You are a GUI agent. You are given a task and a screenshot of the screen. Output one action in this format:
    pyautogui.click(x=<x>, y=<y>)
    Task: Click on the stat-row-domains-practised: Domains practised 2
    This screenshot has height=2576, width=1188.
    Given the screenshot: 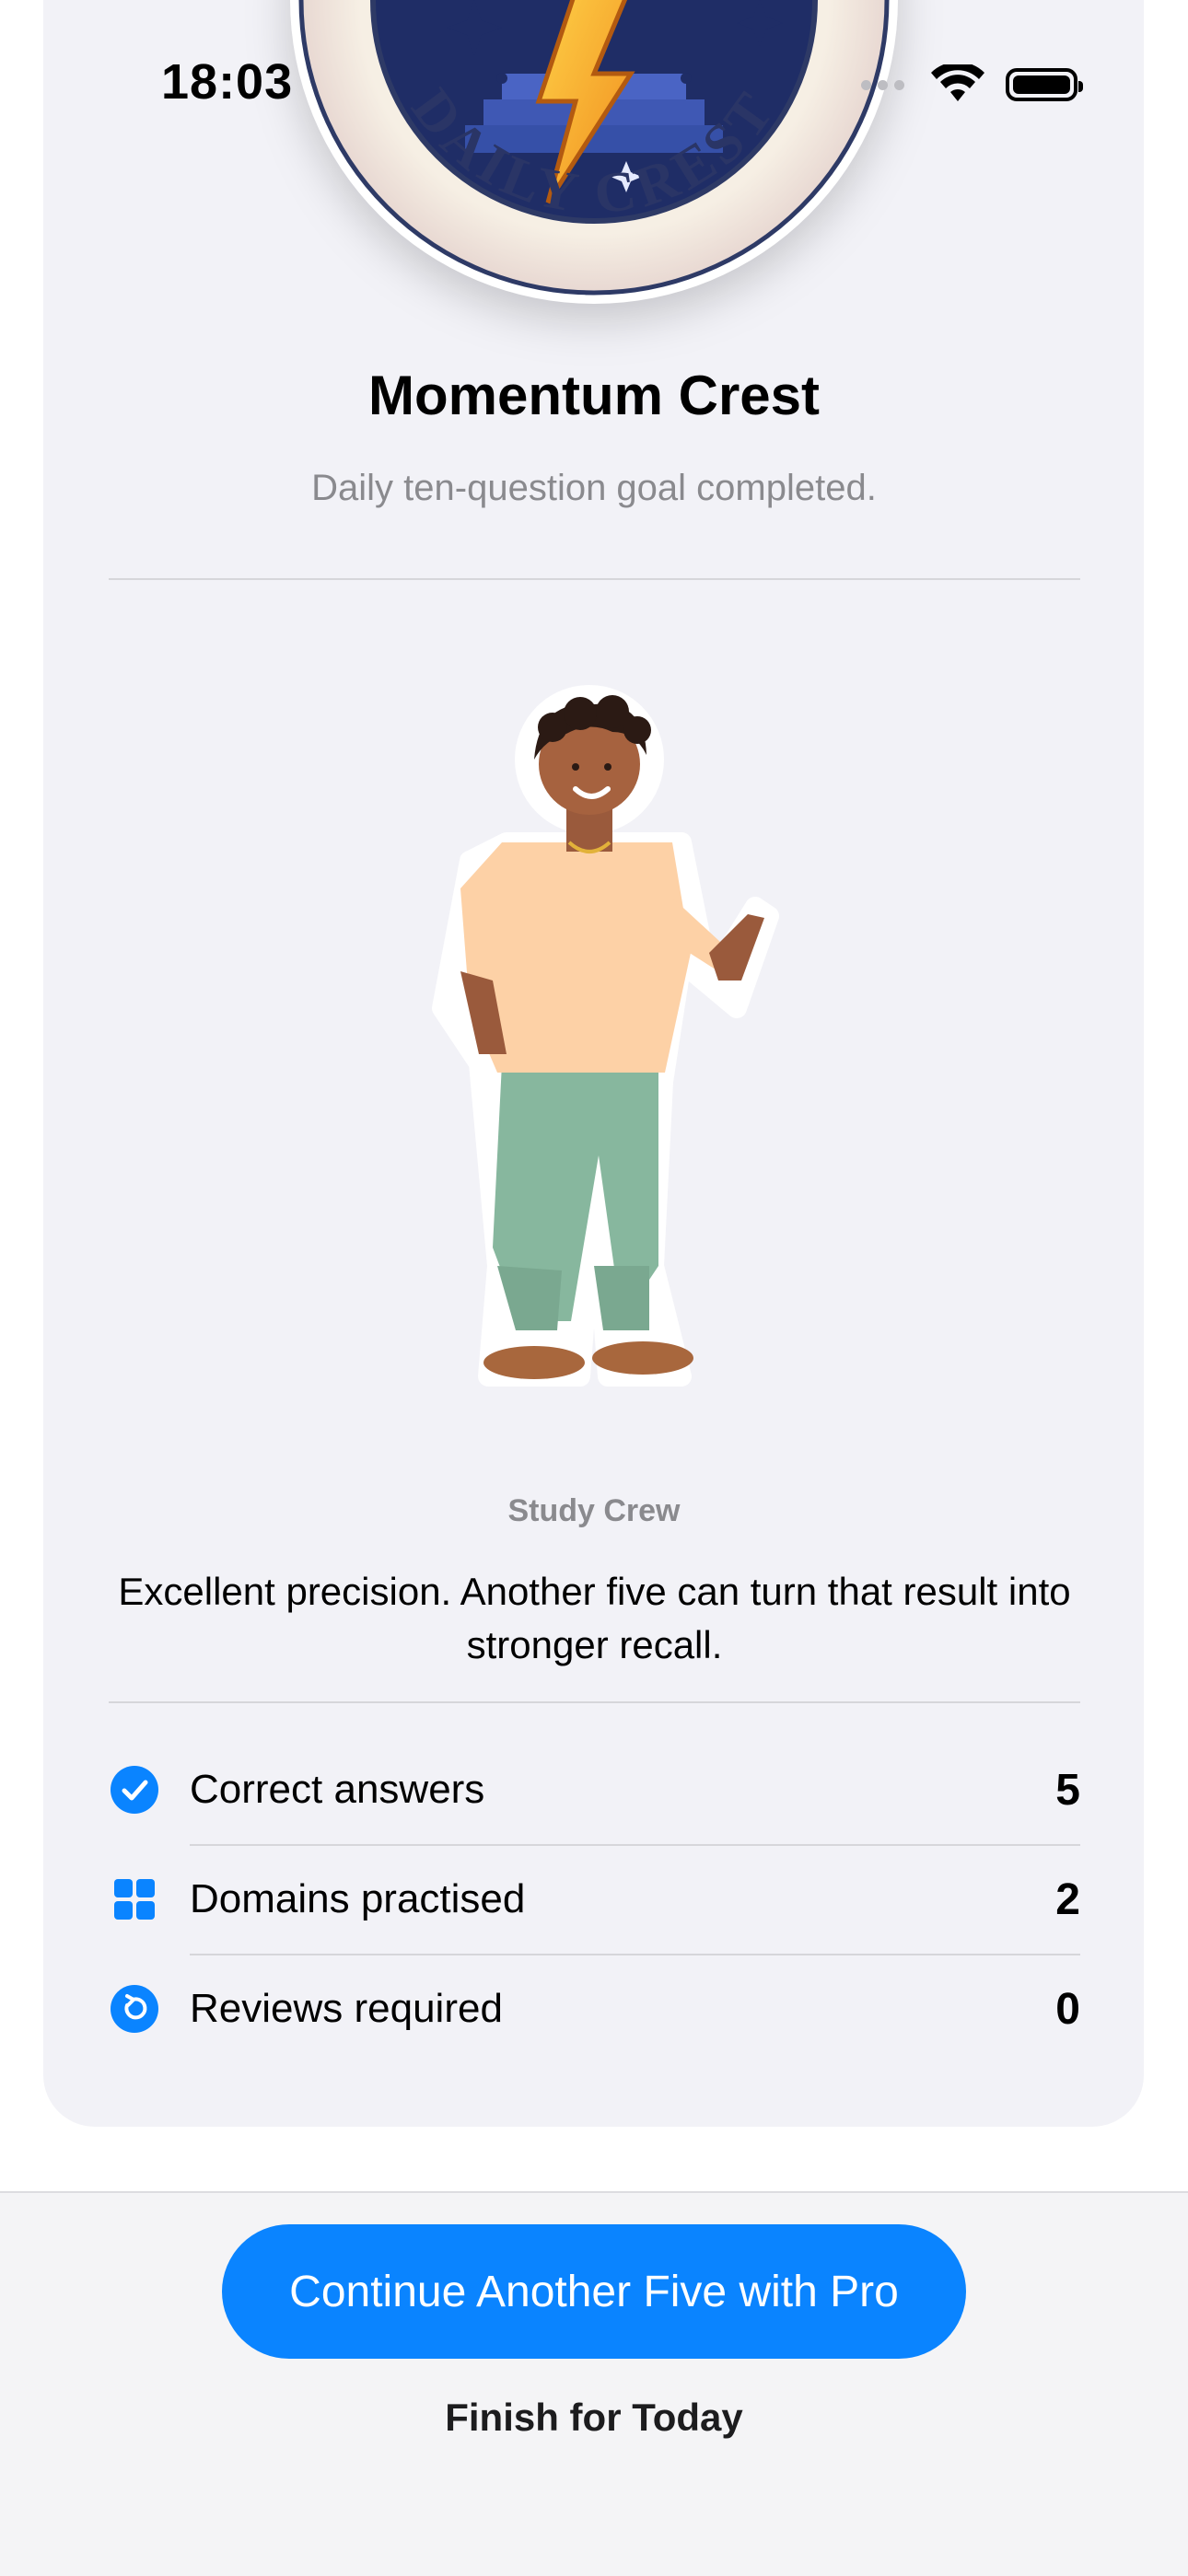 What is the action you would take?
    pyautogui.click(x=594, y=1899)
    